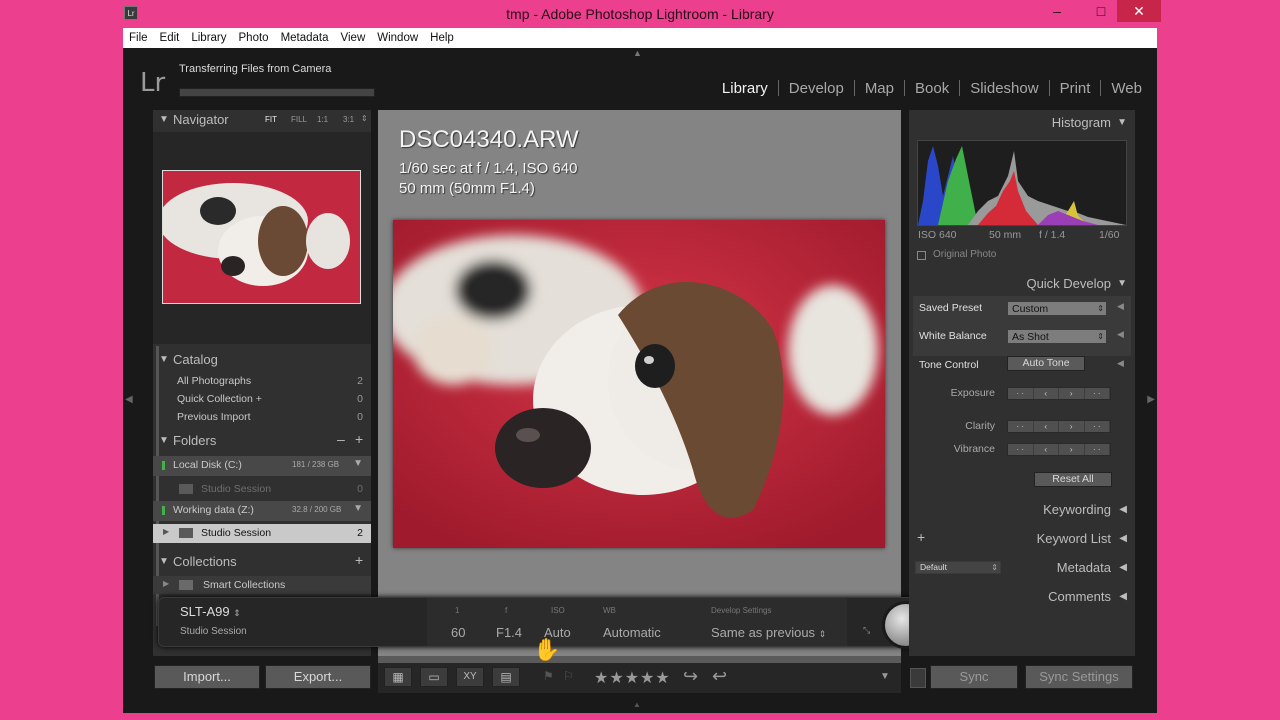  Describe the element at coordinates (1139, 11) in the screenshot. I see `close-button: ✕` at that location.